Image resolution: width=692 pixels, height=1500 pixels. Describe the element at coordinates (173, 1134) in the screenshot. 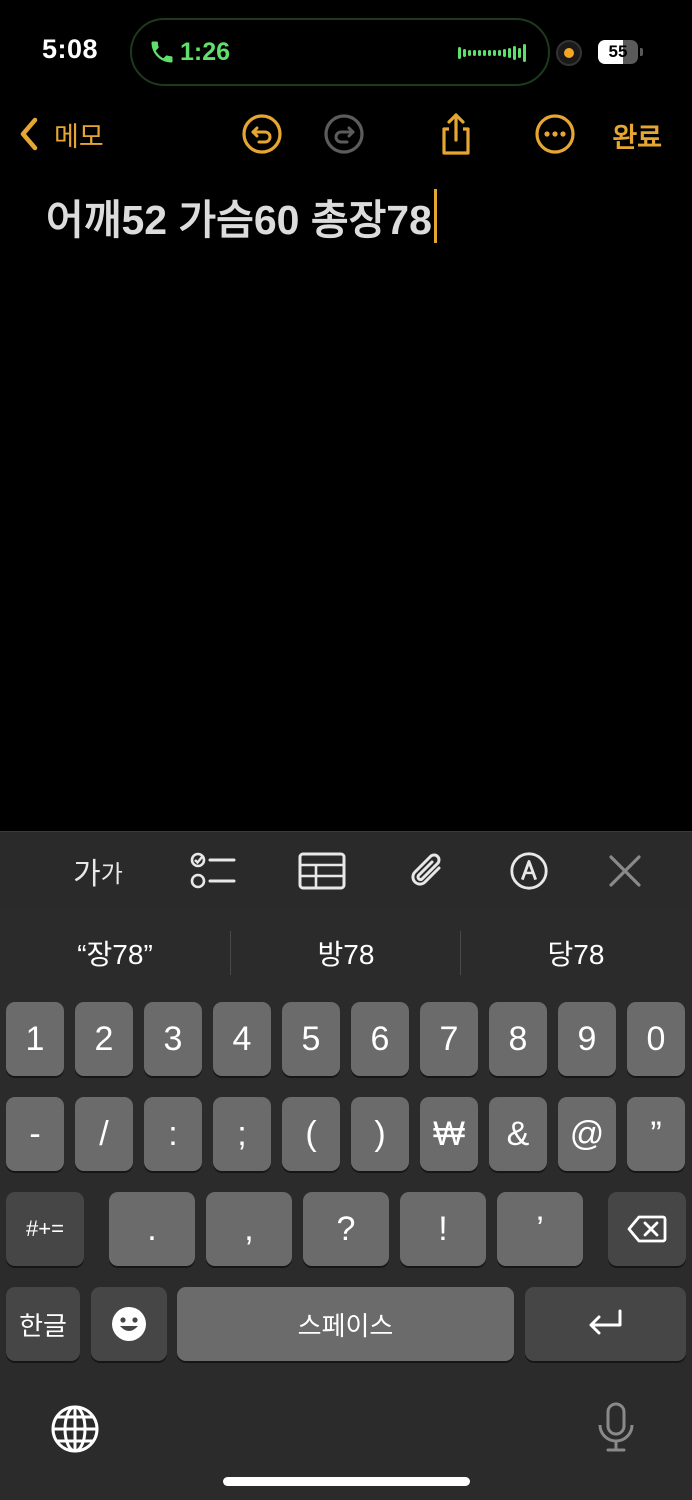

I see `key-colon: :` at that location.